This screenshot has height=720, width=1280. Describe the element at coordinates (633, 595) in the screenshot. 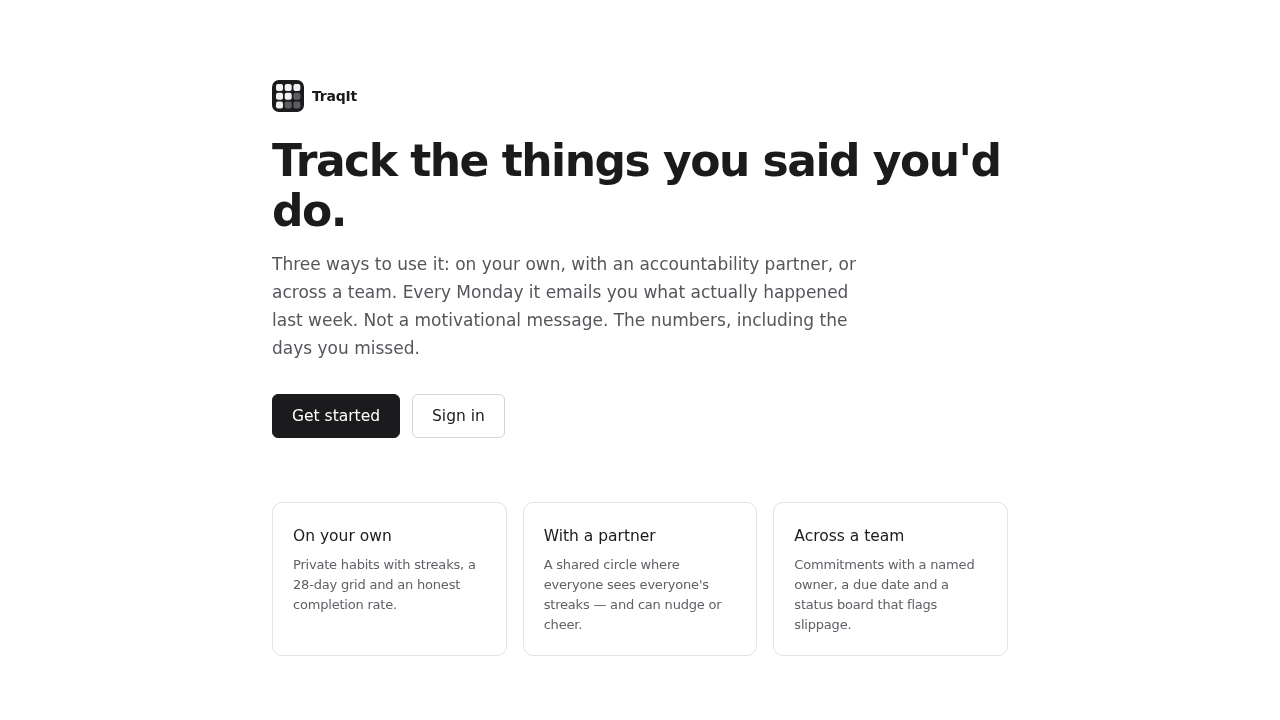

I see `card-description: A shared circle where everyone sees everyone's streaks — and can nudge or cheer.` at that location.